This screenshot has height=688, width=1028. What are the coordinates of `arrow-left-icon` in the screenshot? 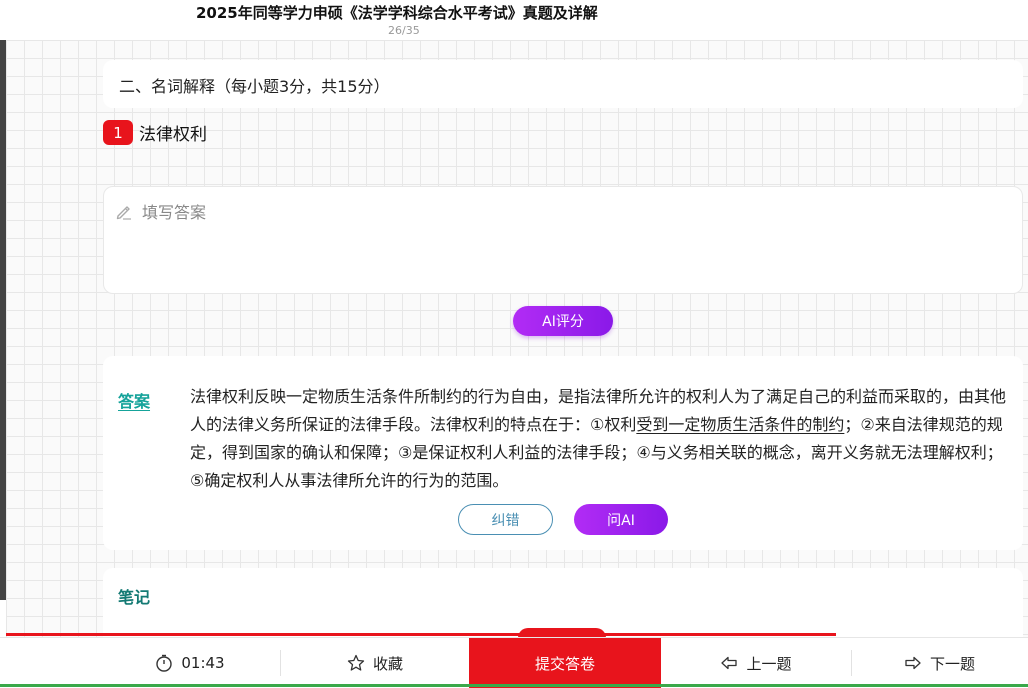 It's located at (729, 663).